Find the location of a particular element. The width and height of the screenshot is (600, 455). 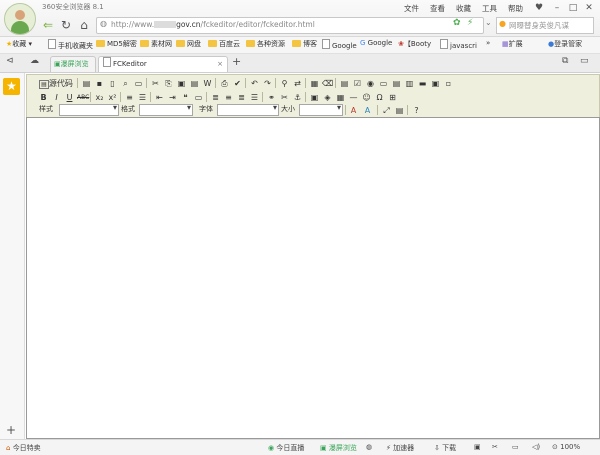

live-label: 今日直播 is located at coordinates (290, 448).